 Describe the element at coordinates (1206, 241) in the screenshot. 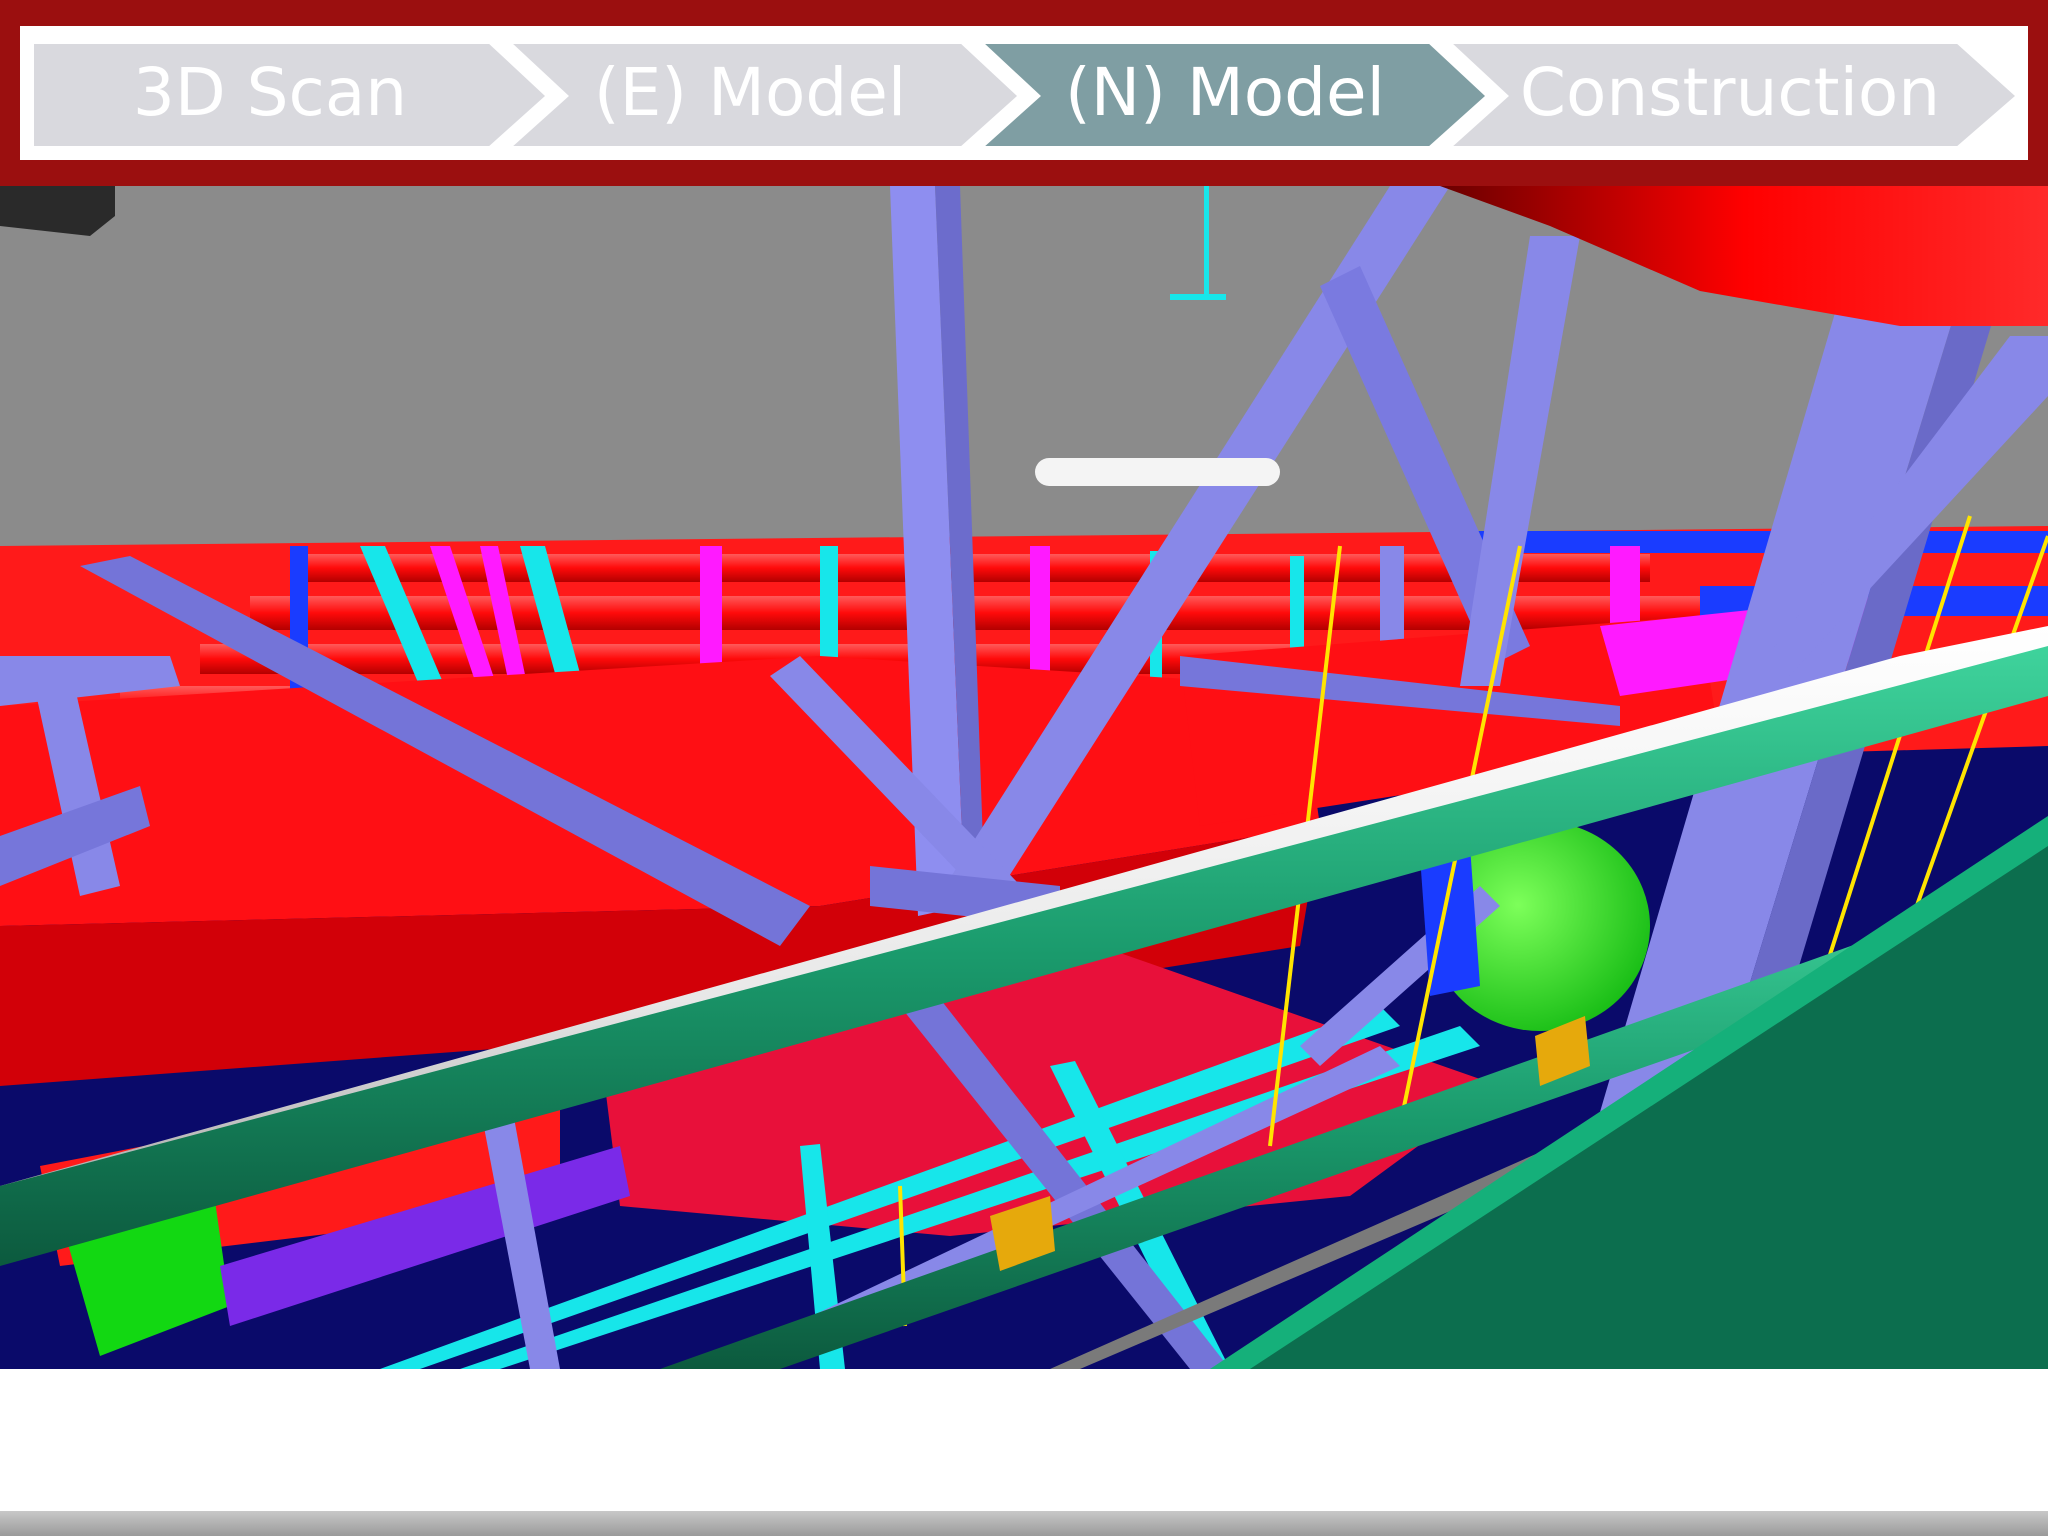

I see `ceiling-hanger` at that location.